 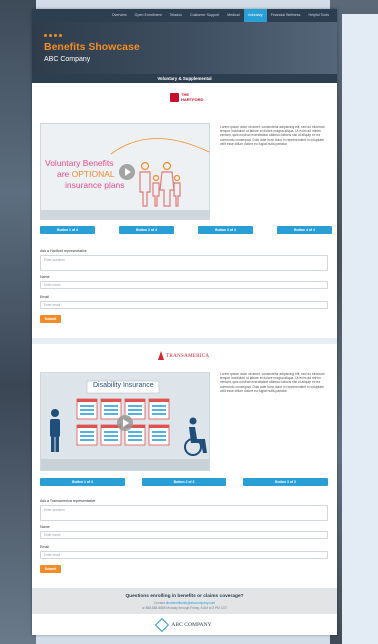 I want to click on video-line3: insurance plans, so click(x=95, y=185).